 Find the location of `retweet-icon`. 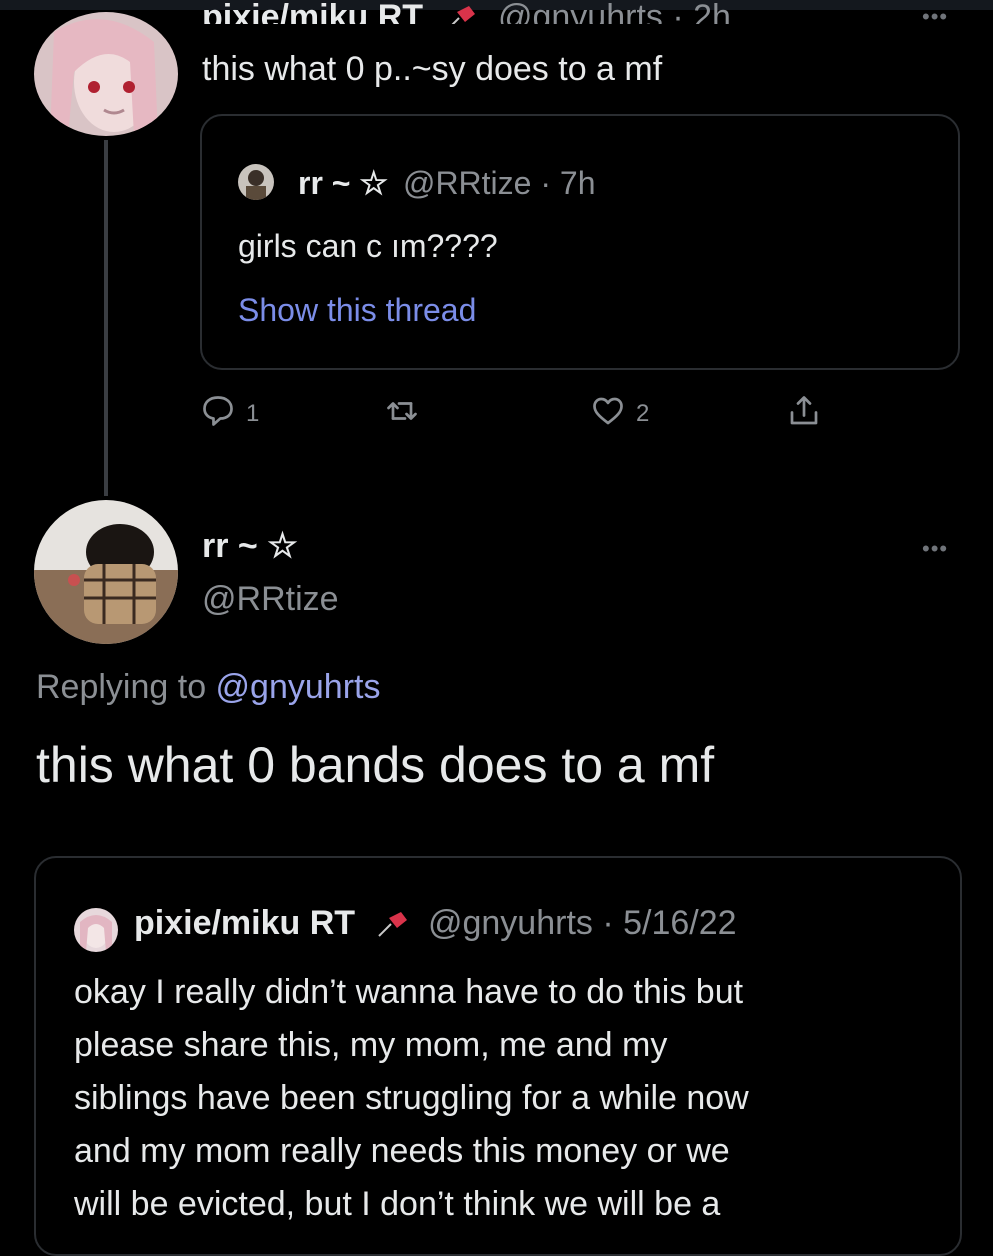

retweet-icon is located at coordinates (402, 414).